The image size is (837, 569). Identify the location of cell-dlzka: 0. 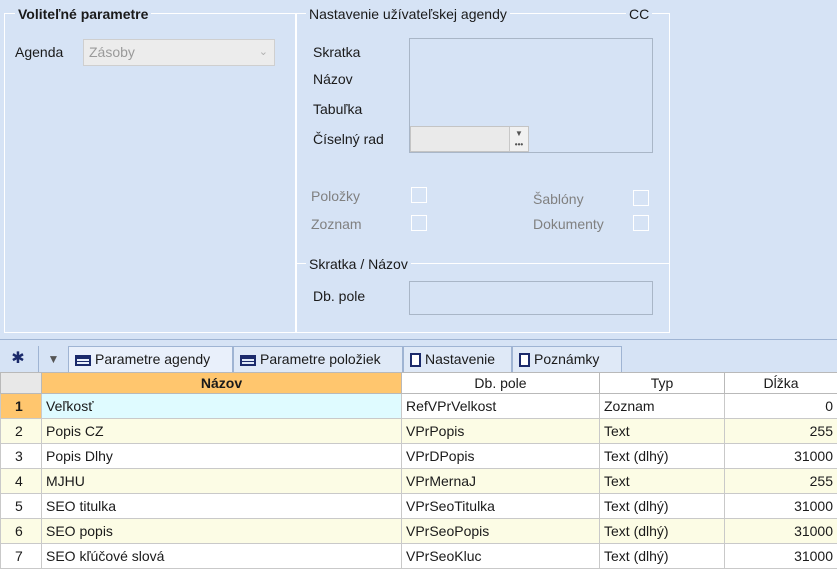
(781, 406).